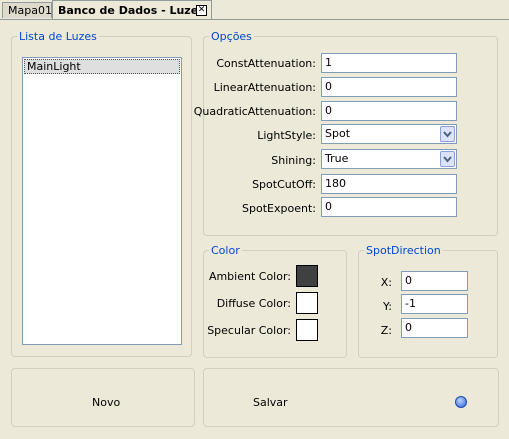 The image size is (509, 439). I want to click on light-style-value: Spot, so click(338, 133).